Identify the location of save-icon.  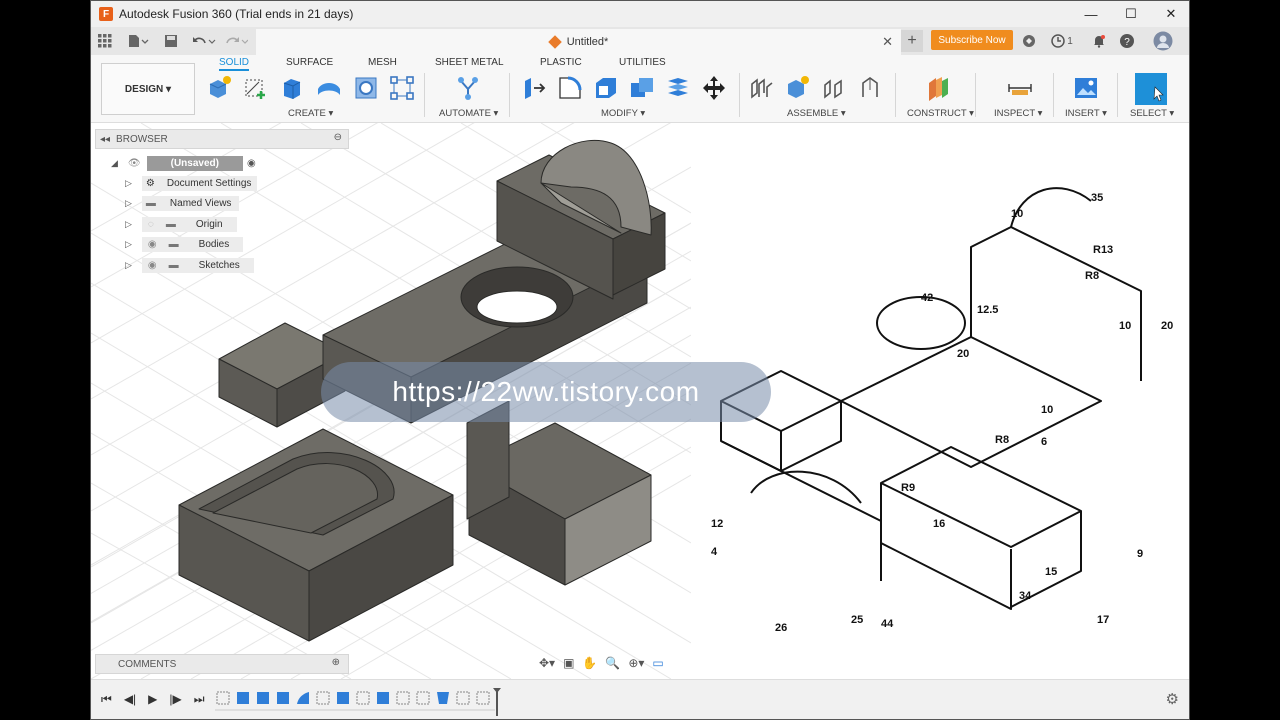
(171, 41).